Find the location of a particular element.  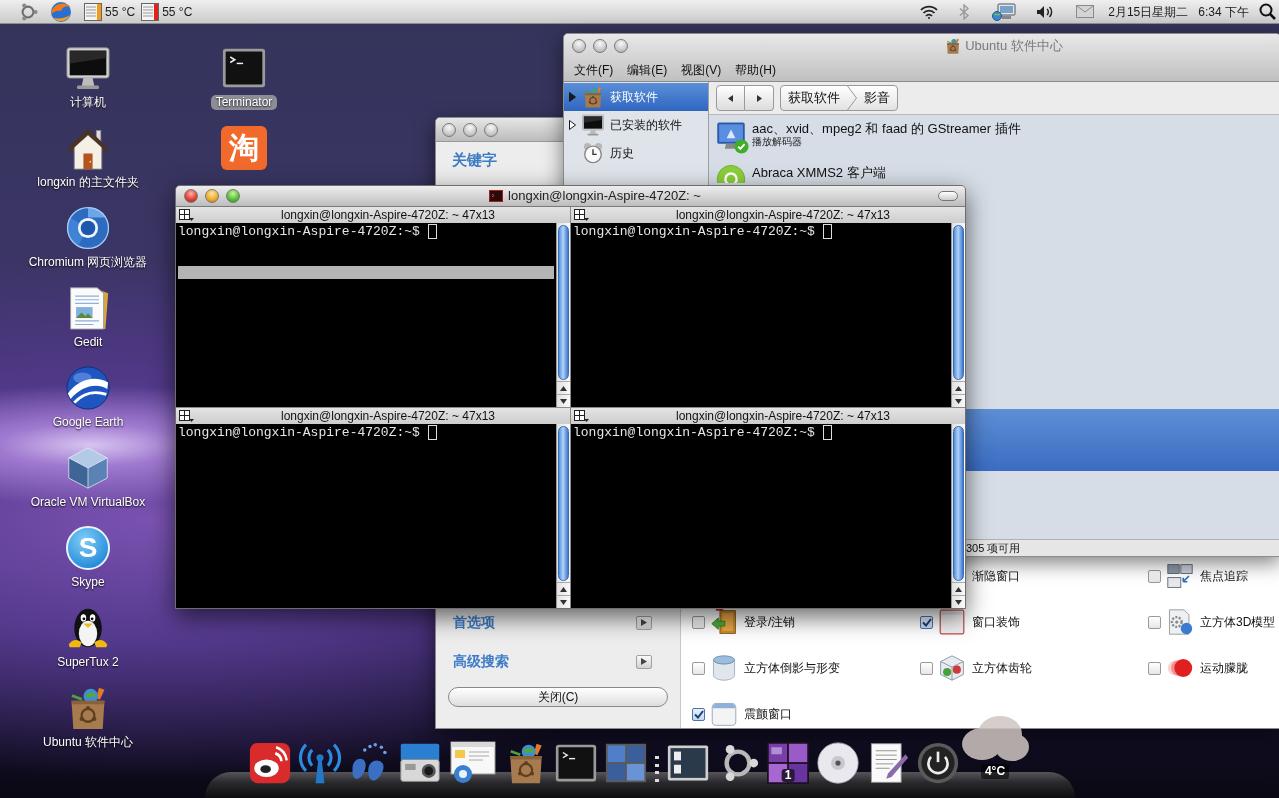

desktop-icon-label: Chromium 网页浏览器 is located at coordinates (88, 262).